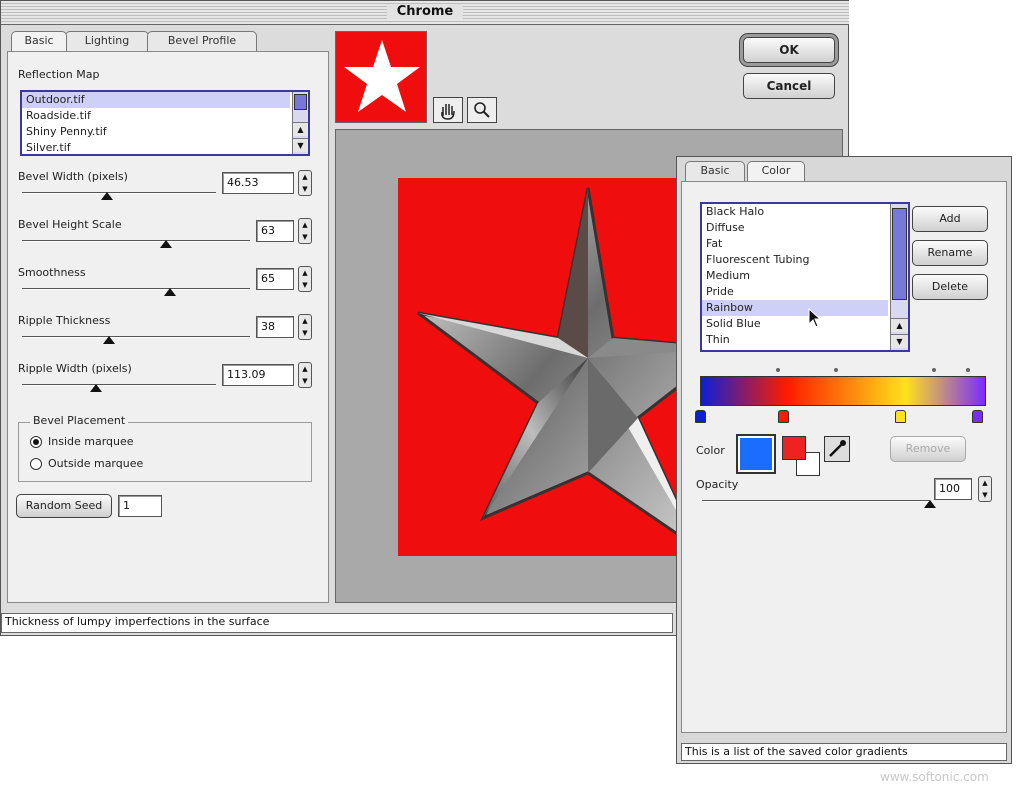 Image resolution: width=1020 pixels, height=788 pixels. What do you see at coordinates (36, 442) in the screenshot?
I see `inside-marquee-radio` at bounding box center [36, 442].